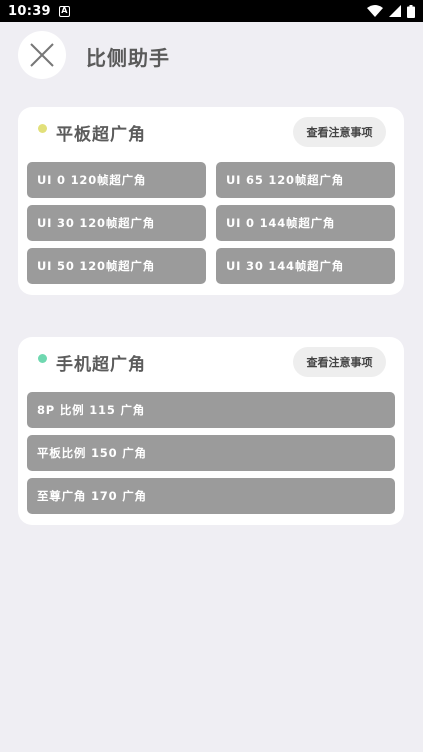  I want to click on status-time: 10:39, so click(29, 11).